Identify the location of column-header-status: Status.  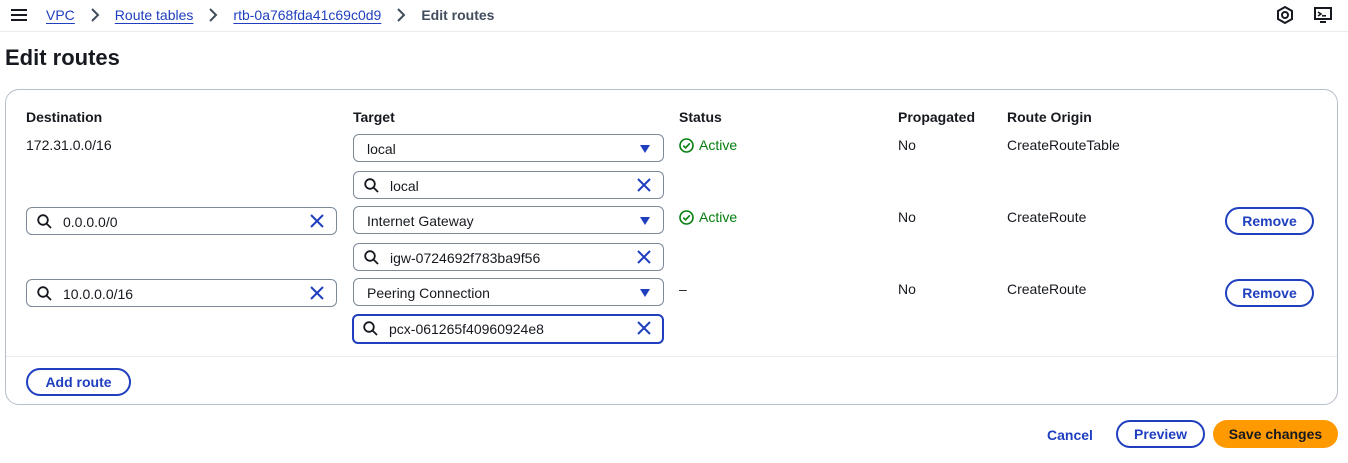
(700, 117).